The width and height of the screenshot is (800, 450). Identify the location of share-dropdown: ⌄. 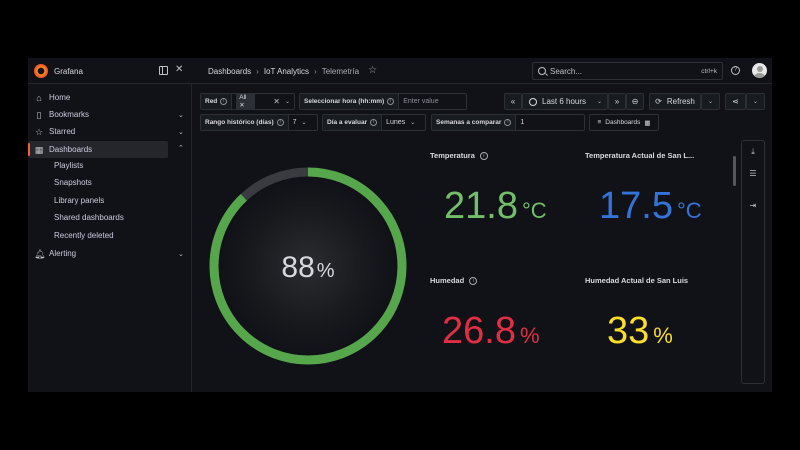
(755, 101).